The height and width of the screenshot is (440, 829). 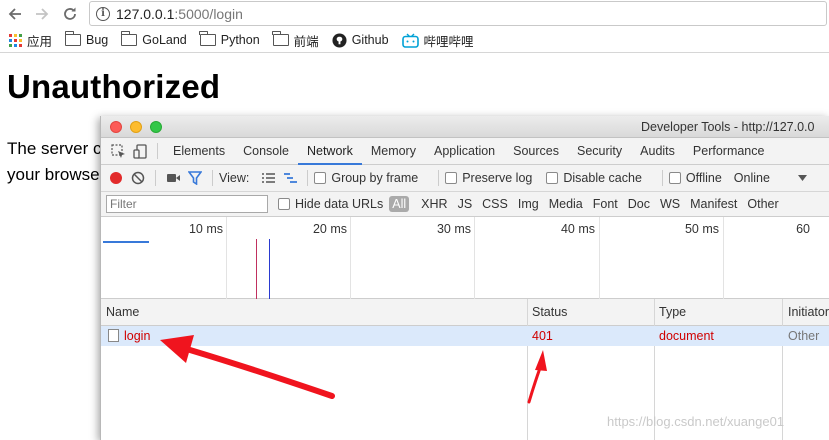 What do you see at coordinates (434, 204) in the screenshot?
I see `filter-type-xhr: XHR` at bounding box center [434, 204].